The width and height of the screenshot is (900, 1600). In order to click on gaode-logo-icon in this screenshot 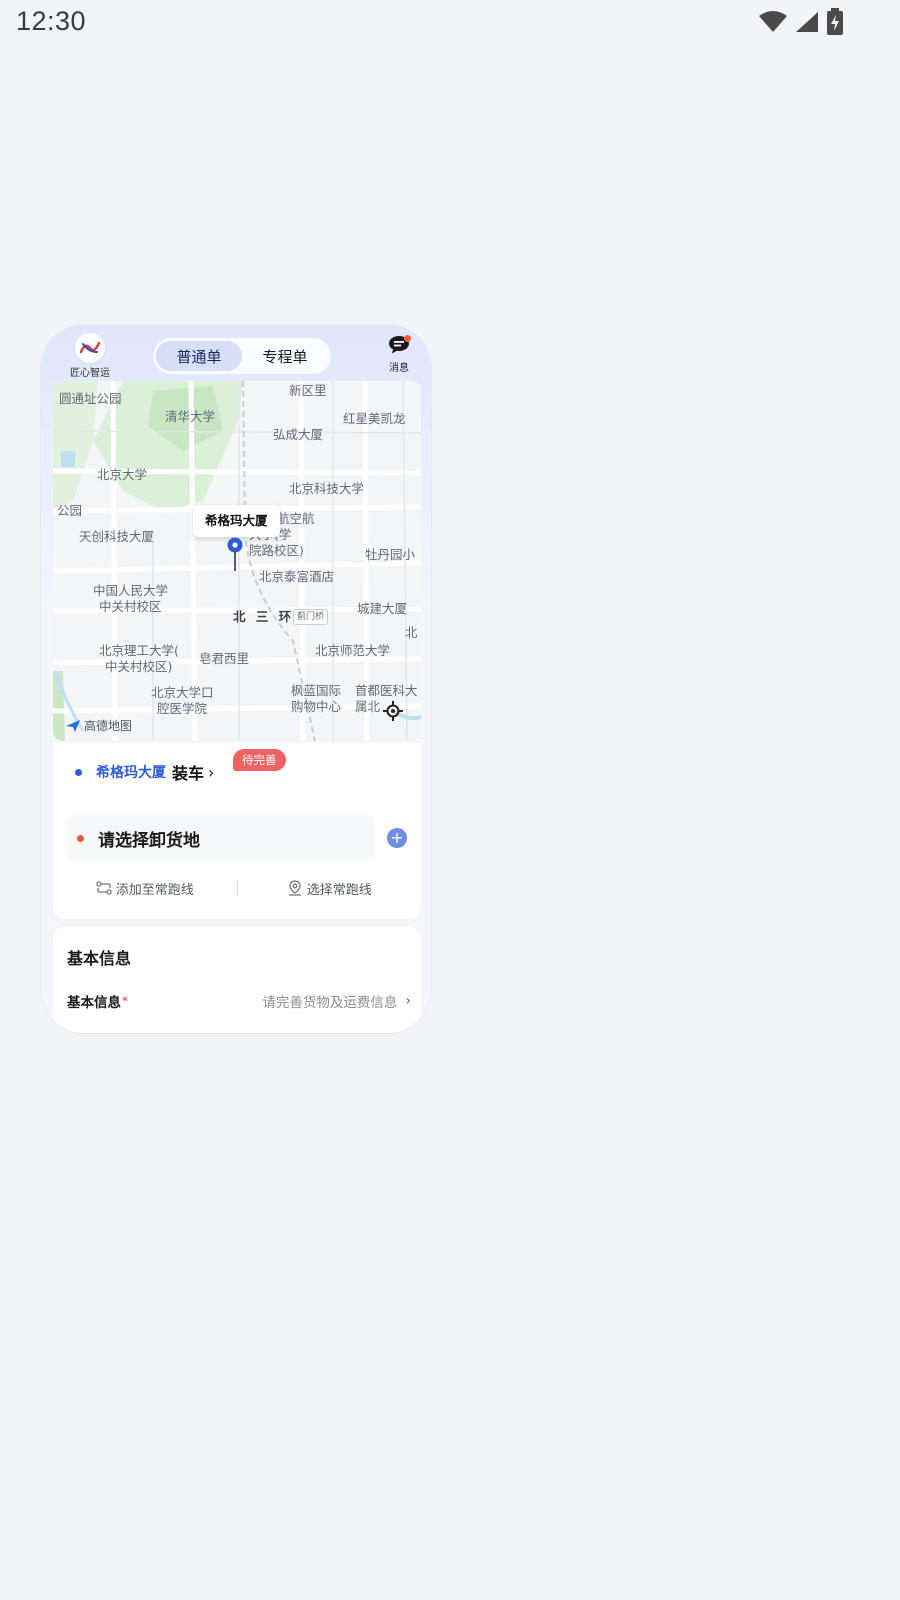, I will do `click(73, 725)`.